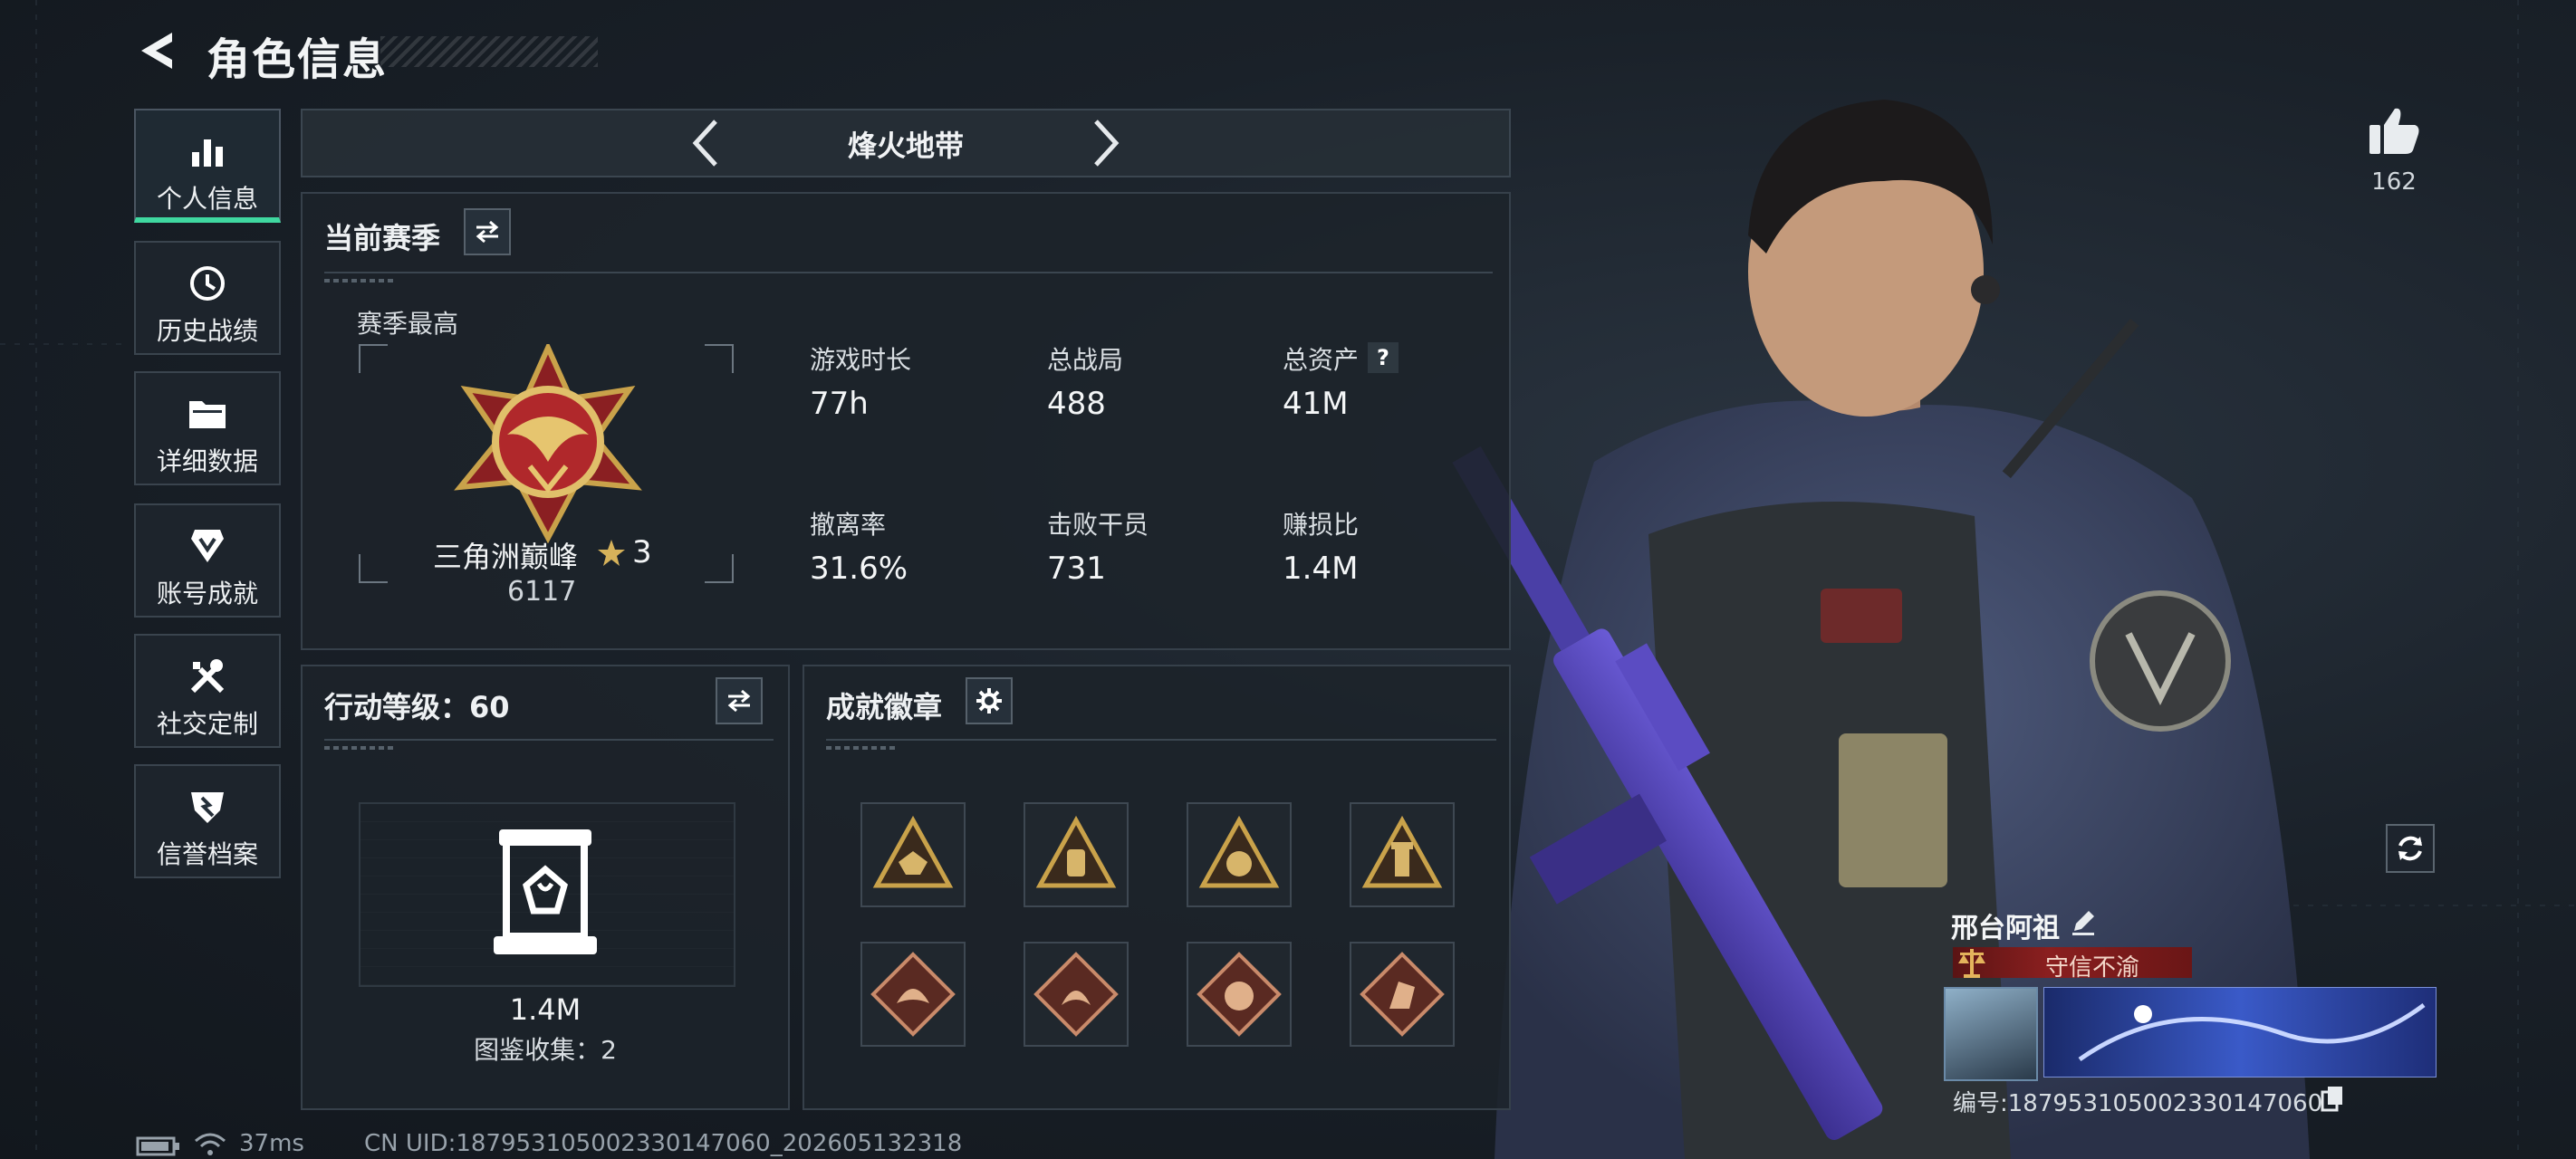 This screenshot has width=2576, height=1159. What do you see at coordinates (545, 891) in the screenshot?
I see `display-case-icon` at bounding box center [545, 891].